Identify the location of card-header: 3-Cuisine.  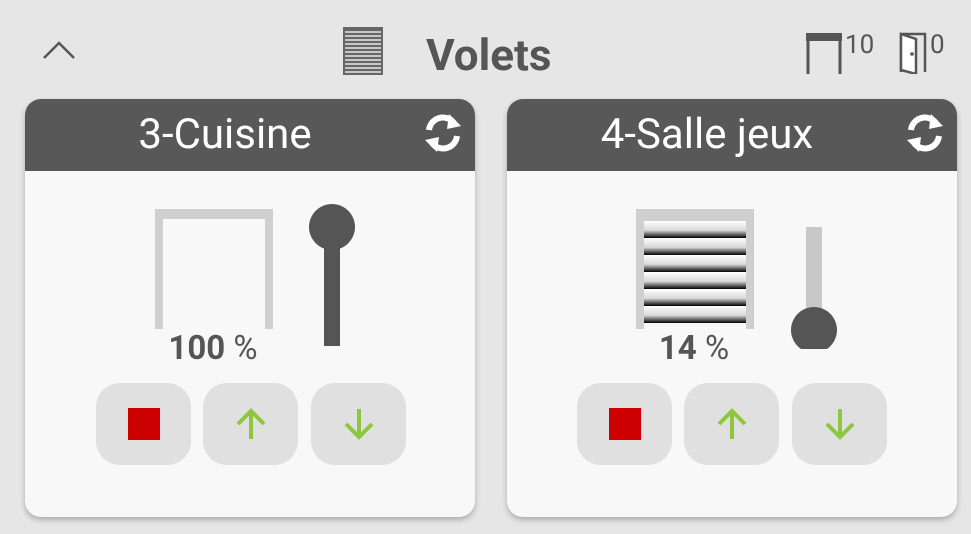
(250, 135).